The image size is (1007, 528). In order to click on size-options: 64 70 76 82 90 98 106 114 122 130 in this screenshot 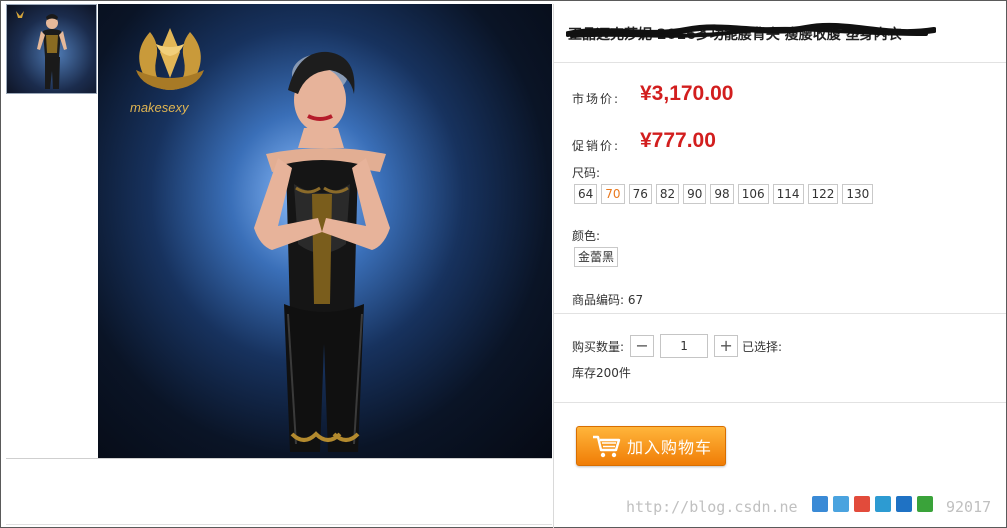, I will do `click(724, 194)`.